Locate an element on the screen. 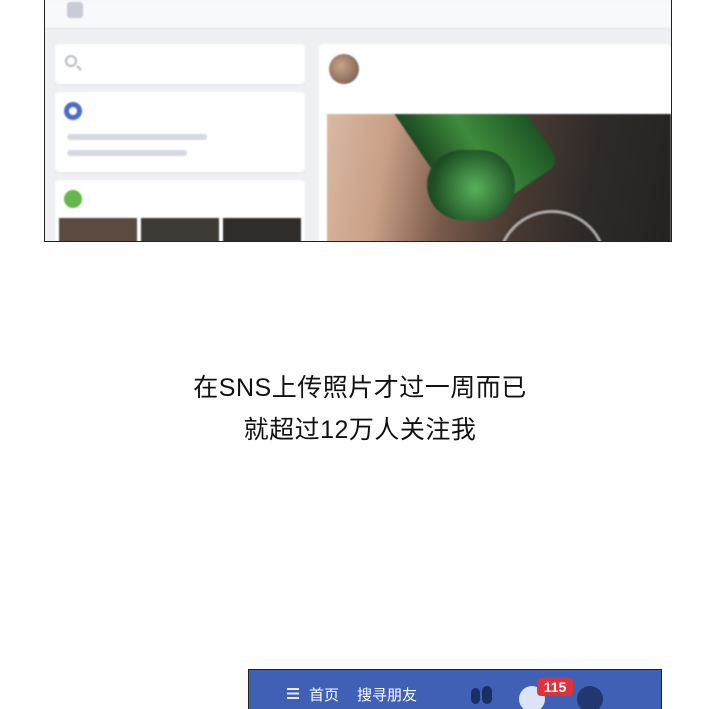  caption-line-1: 在SNS上传照片才过一周而已 is located at coordinates (360, 388).